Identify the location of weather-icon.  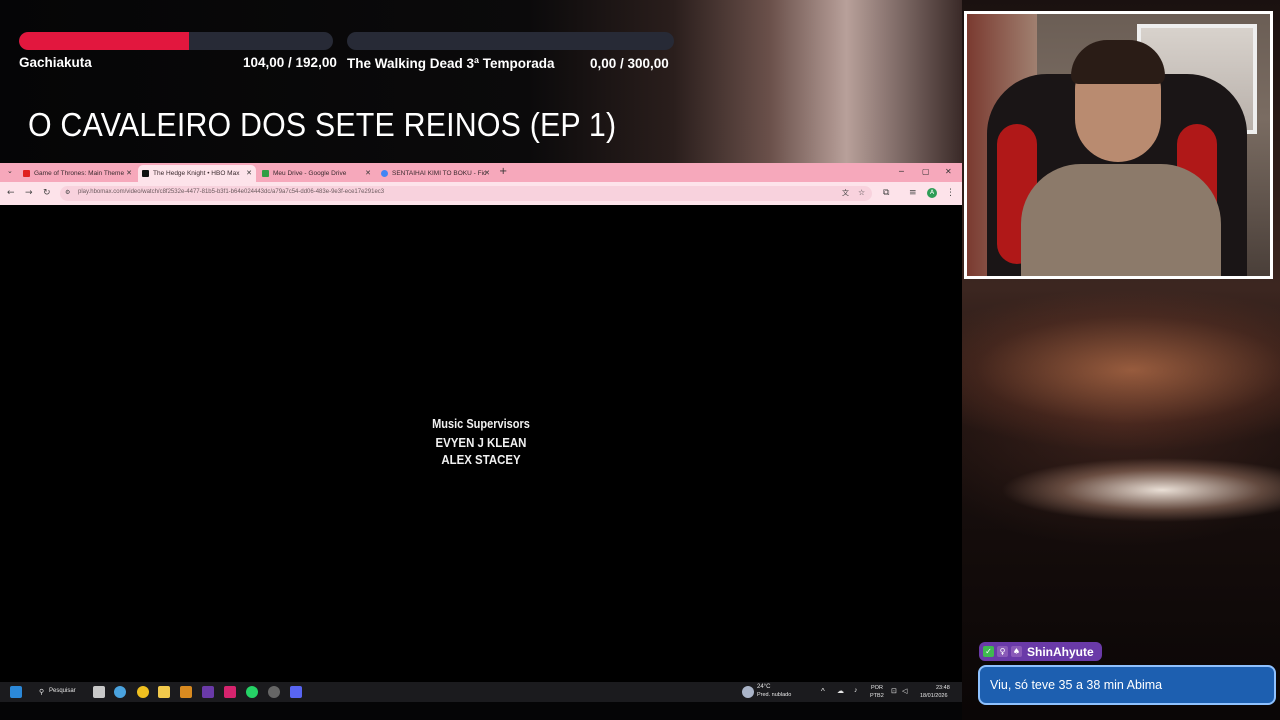
(748, 692).